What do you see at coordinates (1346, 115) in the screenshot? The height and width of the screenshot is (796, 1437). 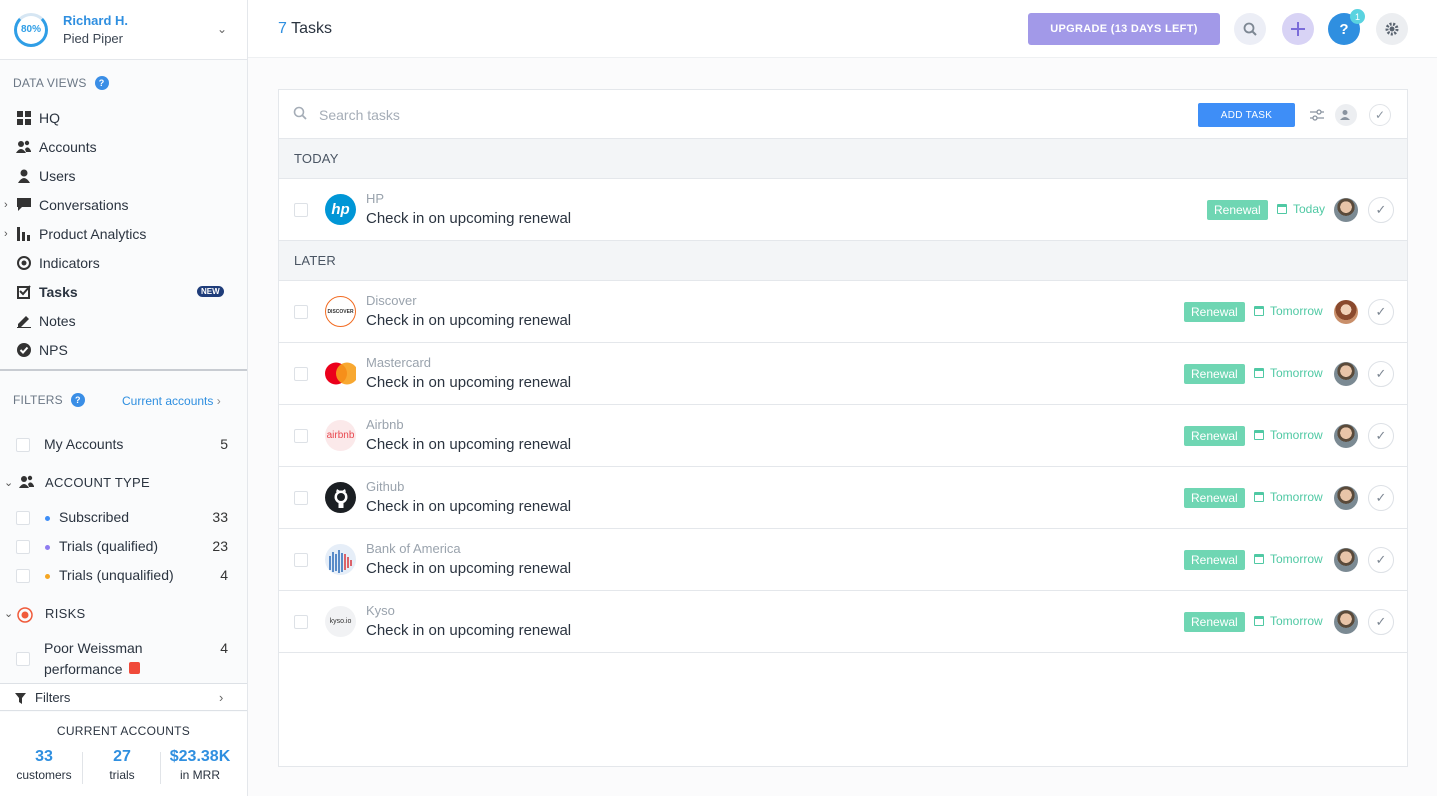 I see `assignee-filter-button` at bounding box center [1346, 115].